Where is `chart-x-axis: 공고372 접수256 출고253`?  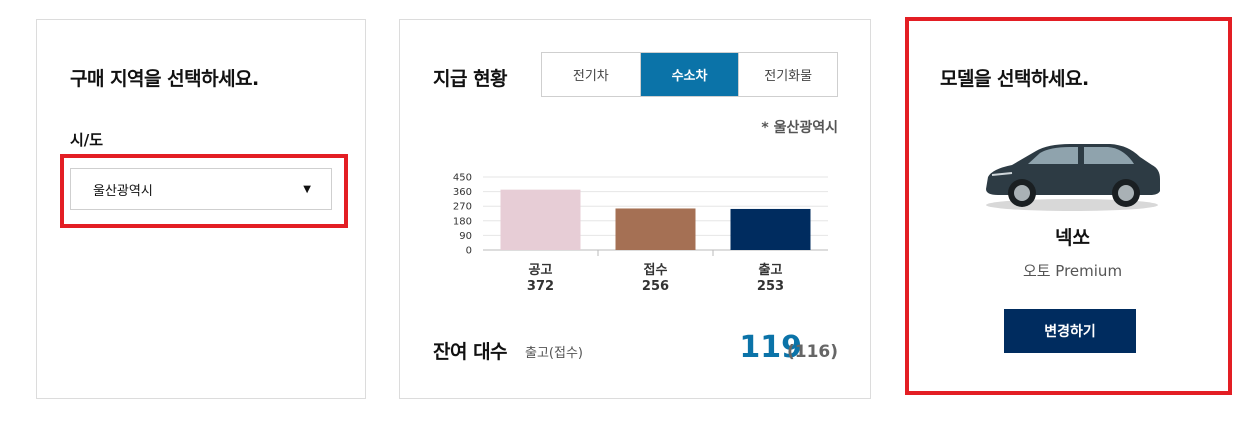
chart-x-axis: 공고372 접수256 출고253 is located at coordinates (655, 272).